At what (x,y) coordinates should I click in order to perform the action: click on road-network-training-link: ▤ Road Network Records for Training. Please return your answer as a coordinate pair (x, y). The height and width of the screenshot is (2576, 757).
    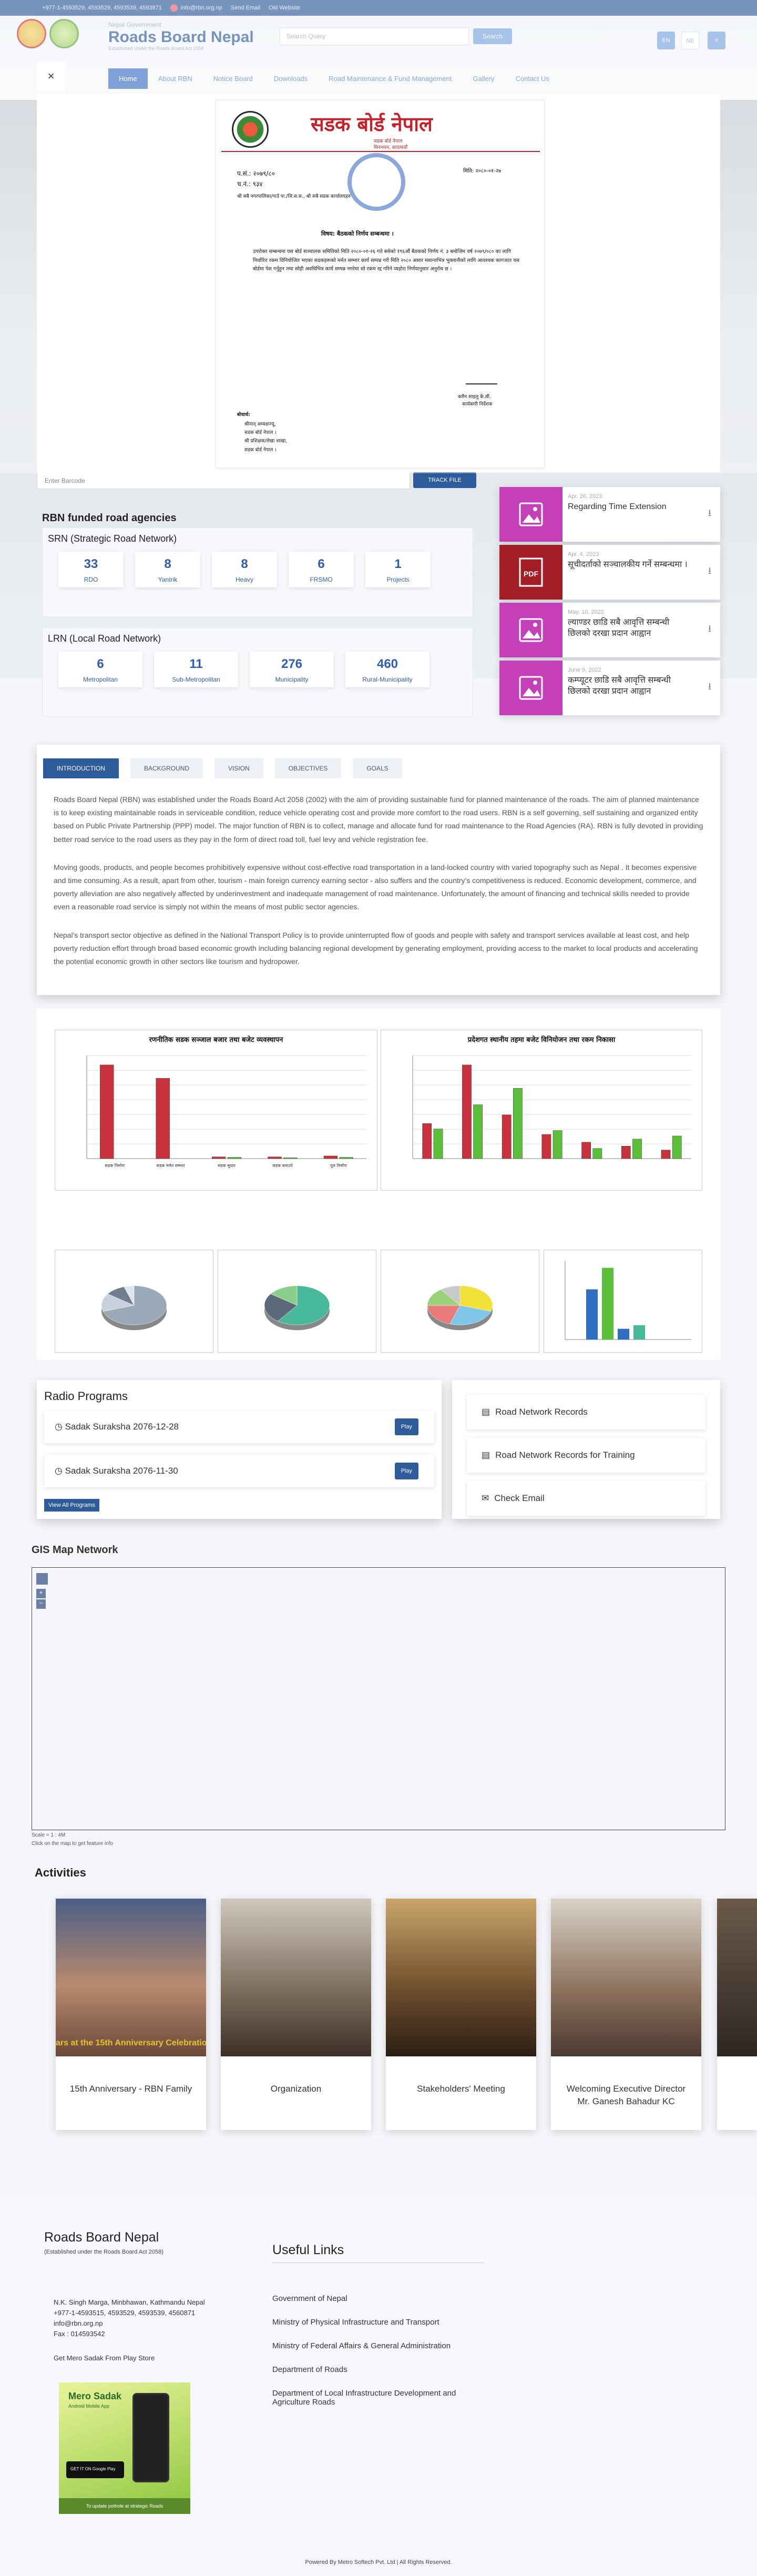
    Looking at the image, I should click on (586, 1456).